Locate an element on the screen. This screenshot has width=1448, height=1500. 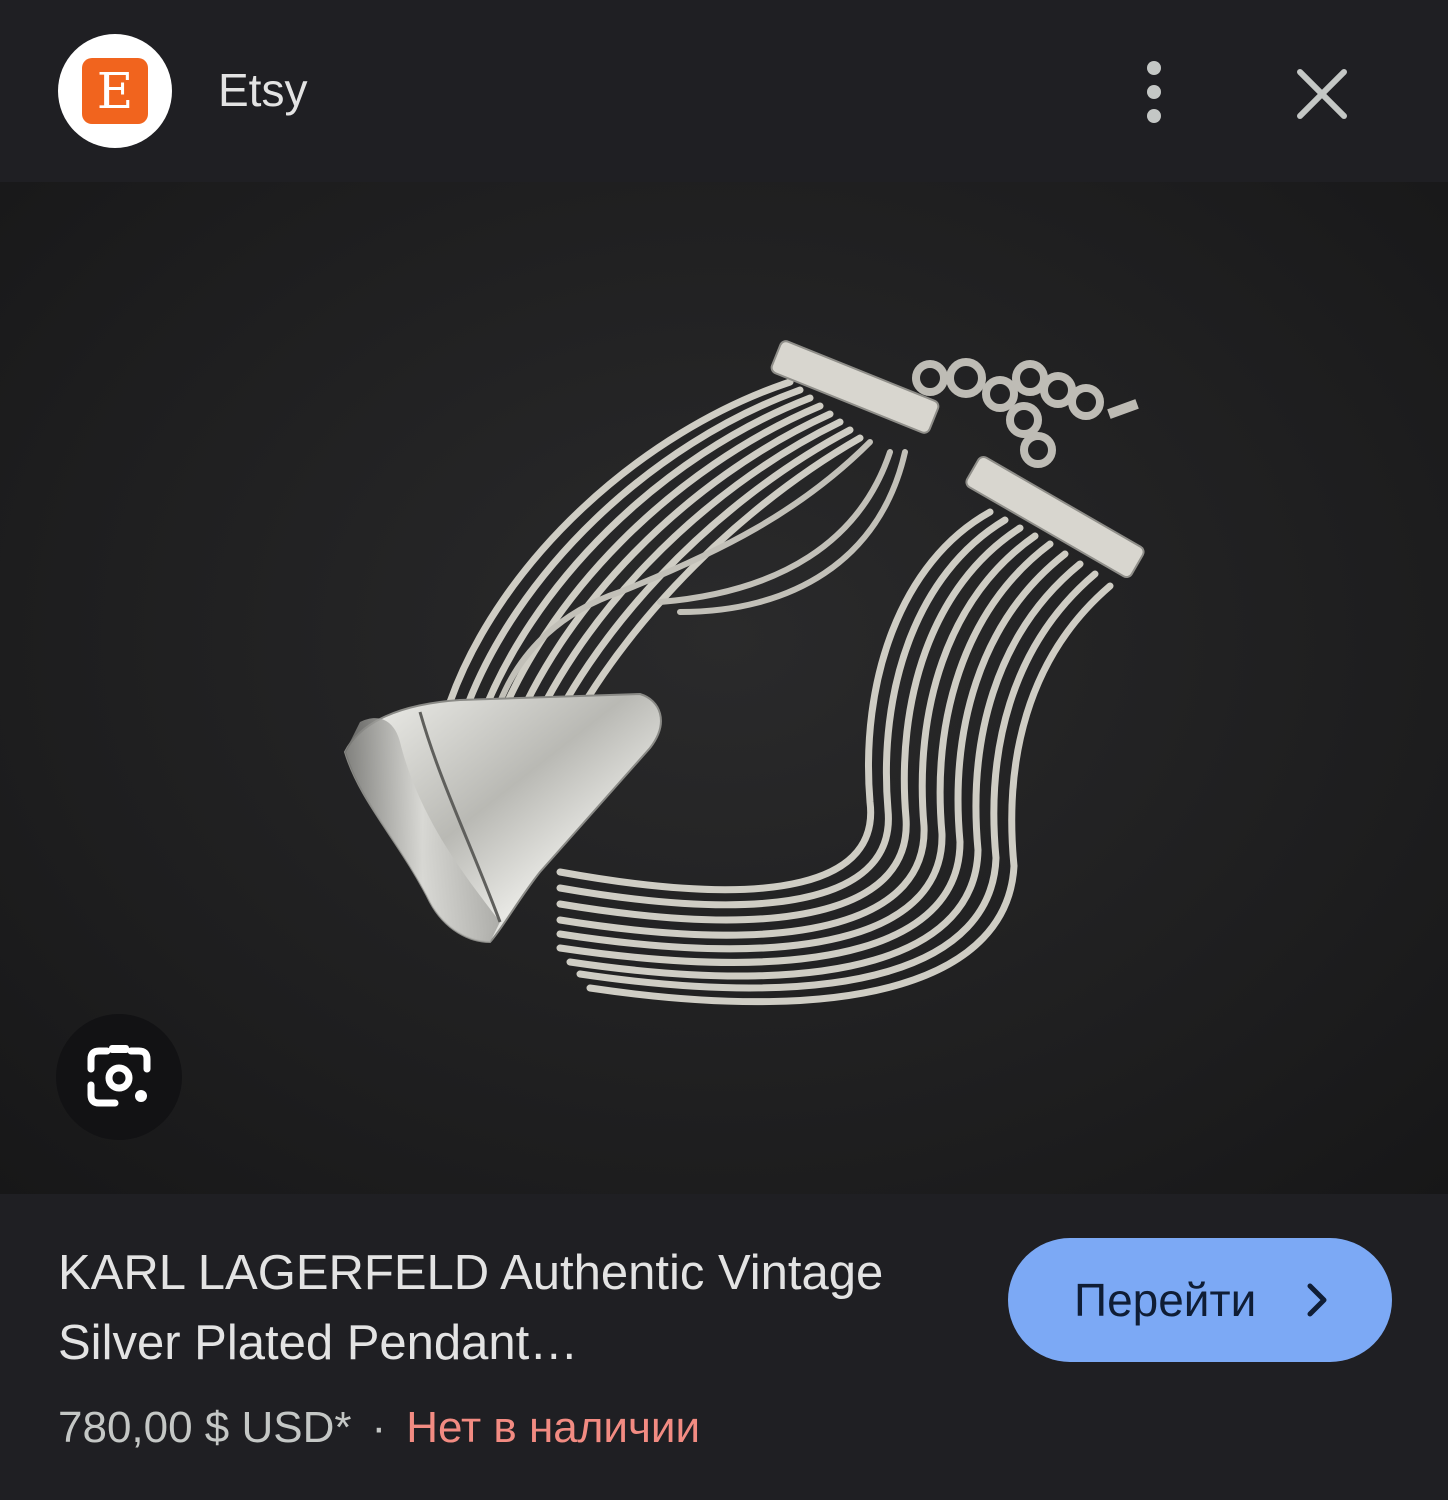
more-options-button is located at coordinates (1154, 92).